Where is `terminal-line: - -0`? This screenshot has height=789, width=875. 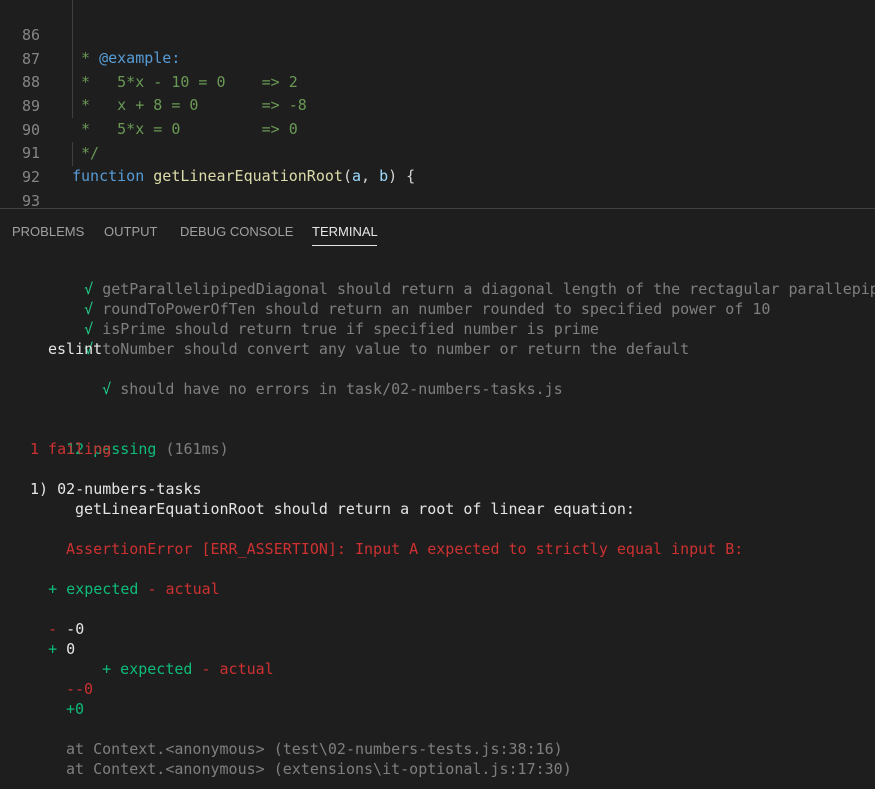 terminal-line: - -0 is located at coordinates (66, 629).